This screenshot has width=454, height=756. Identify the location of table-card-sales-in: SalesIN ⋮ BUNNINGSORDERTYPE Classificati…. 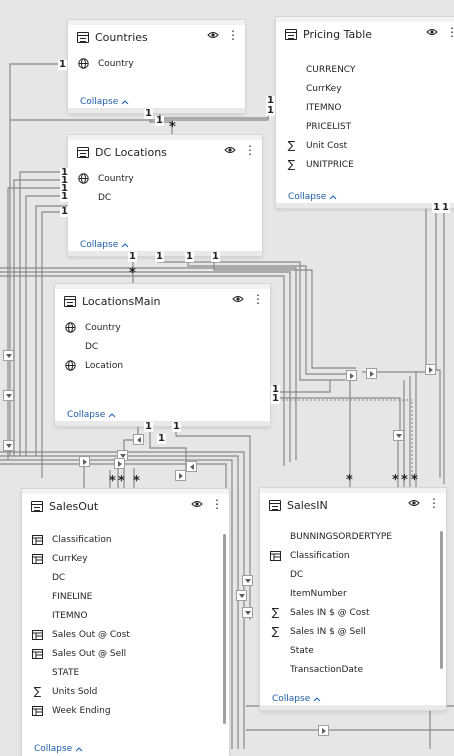
(353, 599).